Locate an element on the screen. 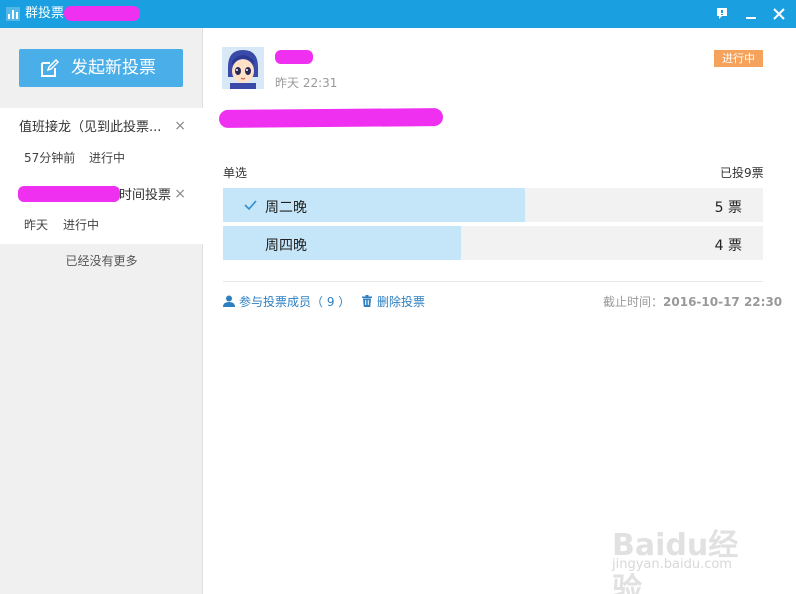  delete-vote-link: 删除投票 is located at coordinates (393, 301).